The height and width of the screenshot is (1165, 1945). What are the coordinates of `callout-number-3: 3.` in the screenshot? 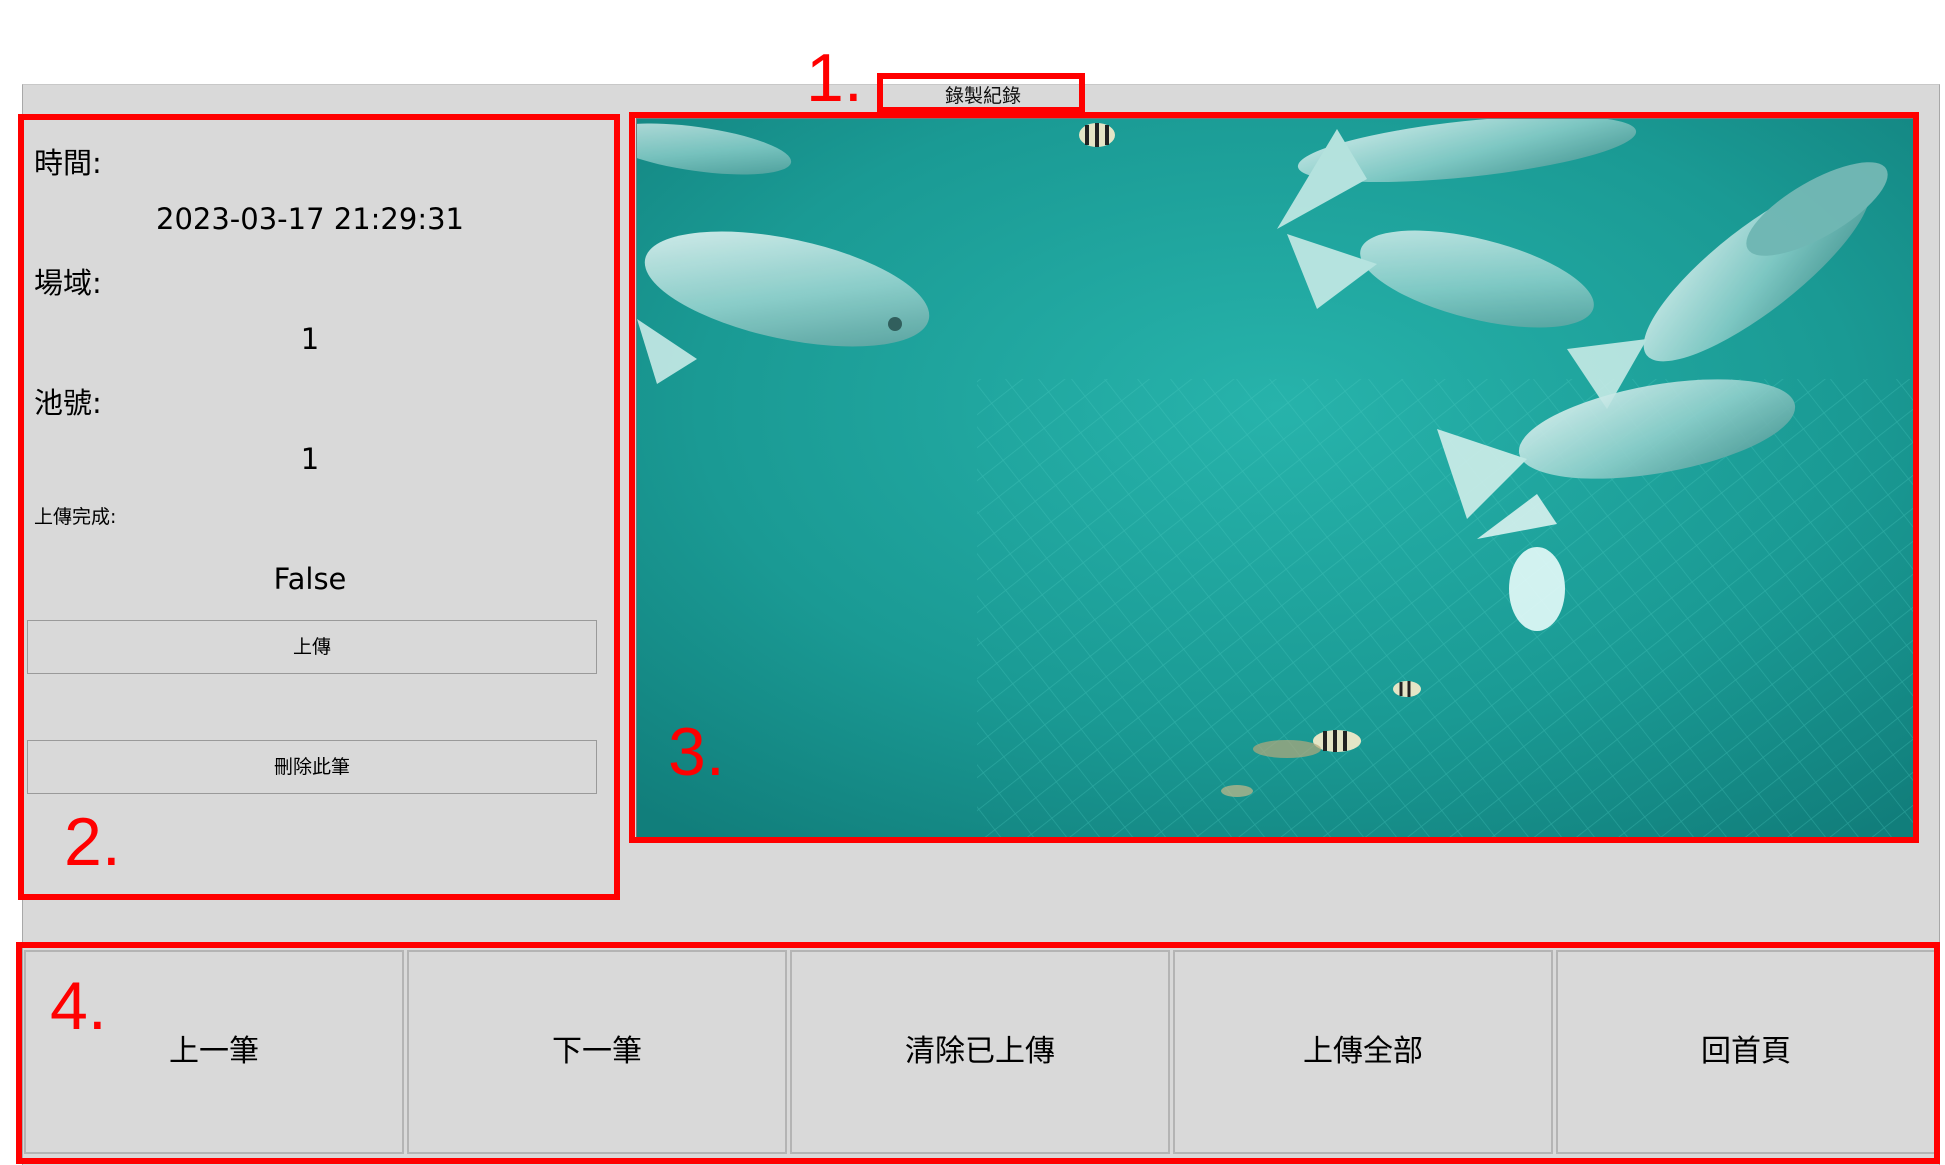 It's located at (696, 752).